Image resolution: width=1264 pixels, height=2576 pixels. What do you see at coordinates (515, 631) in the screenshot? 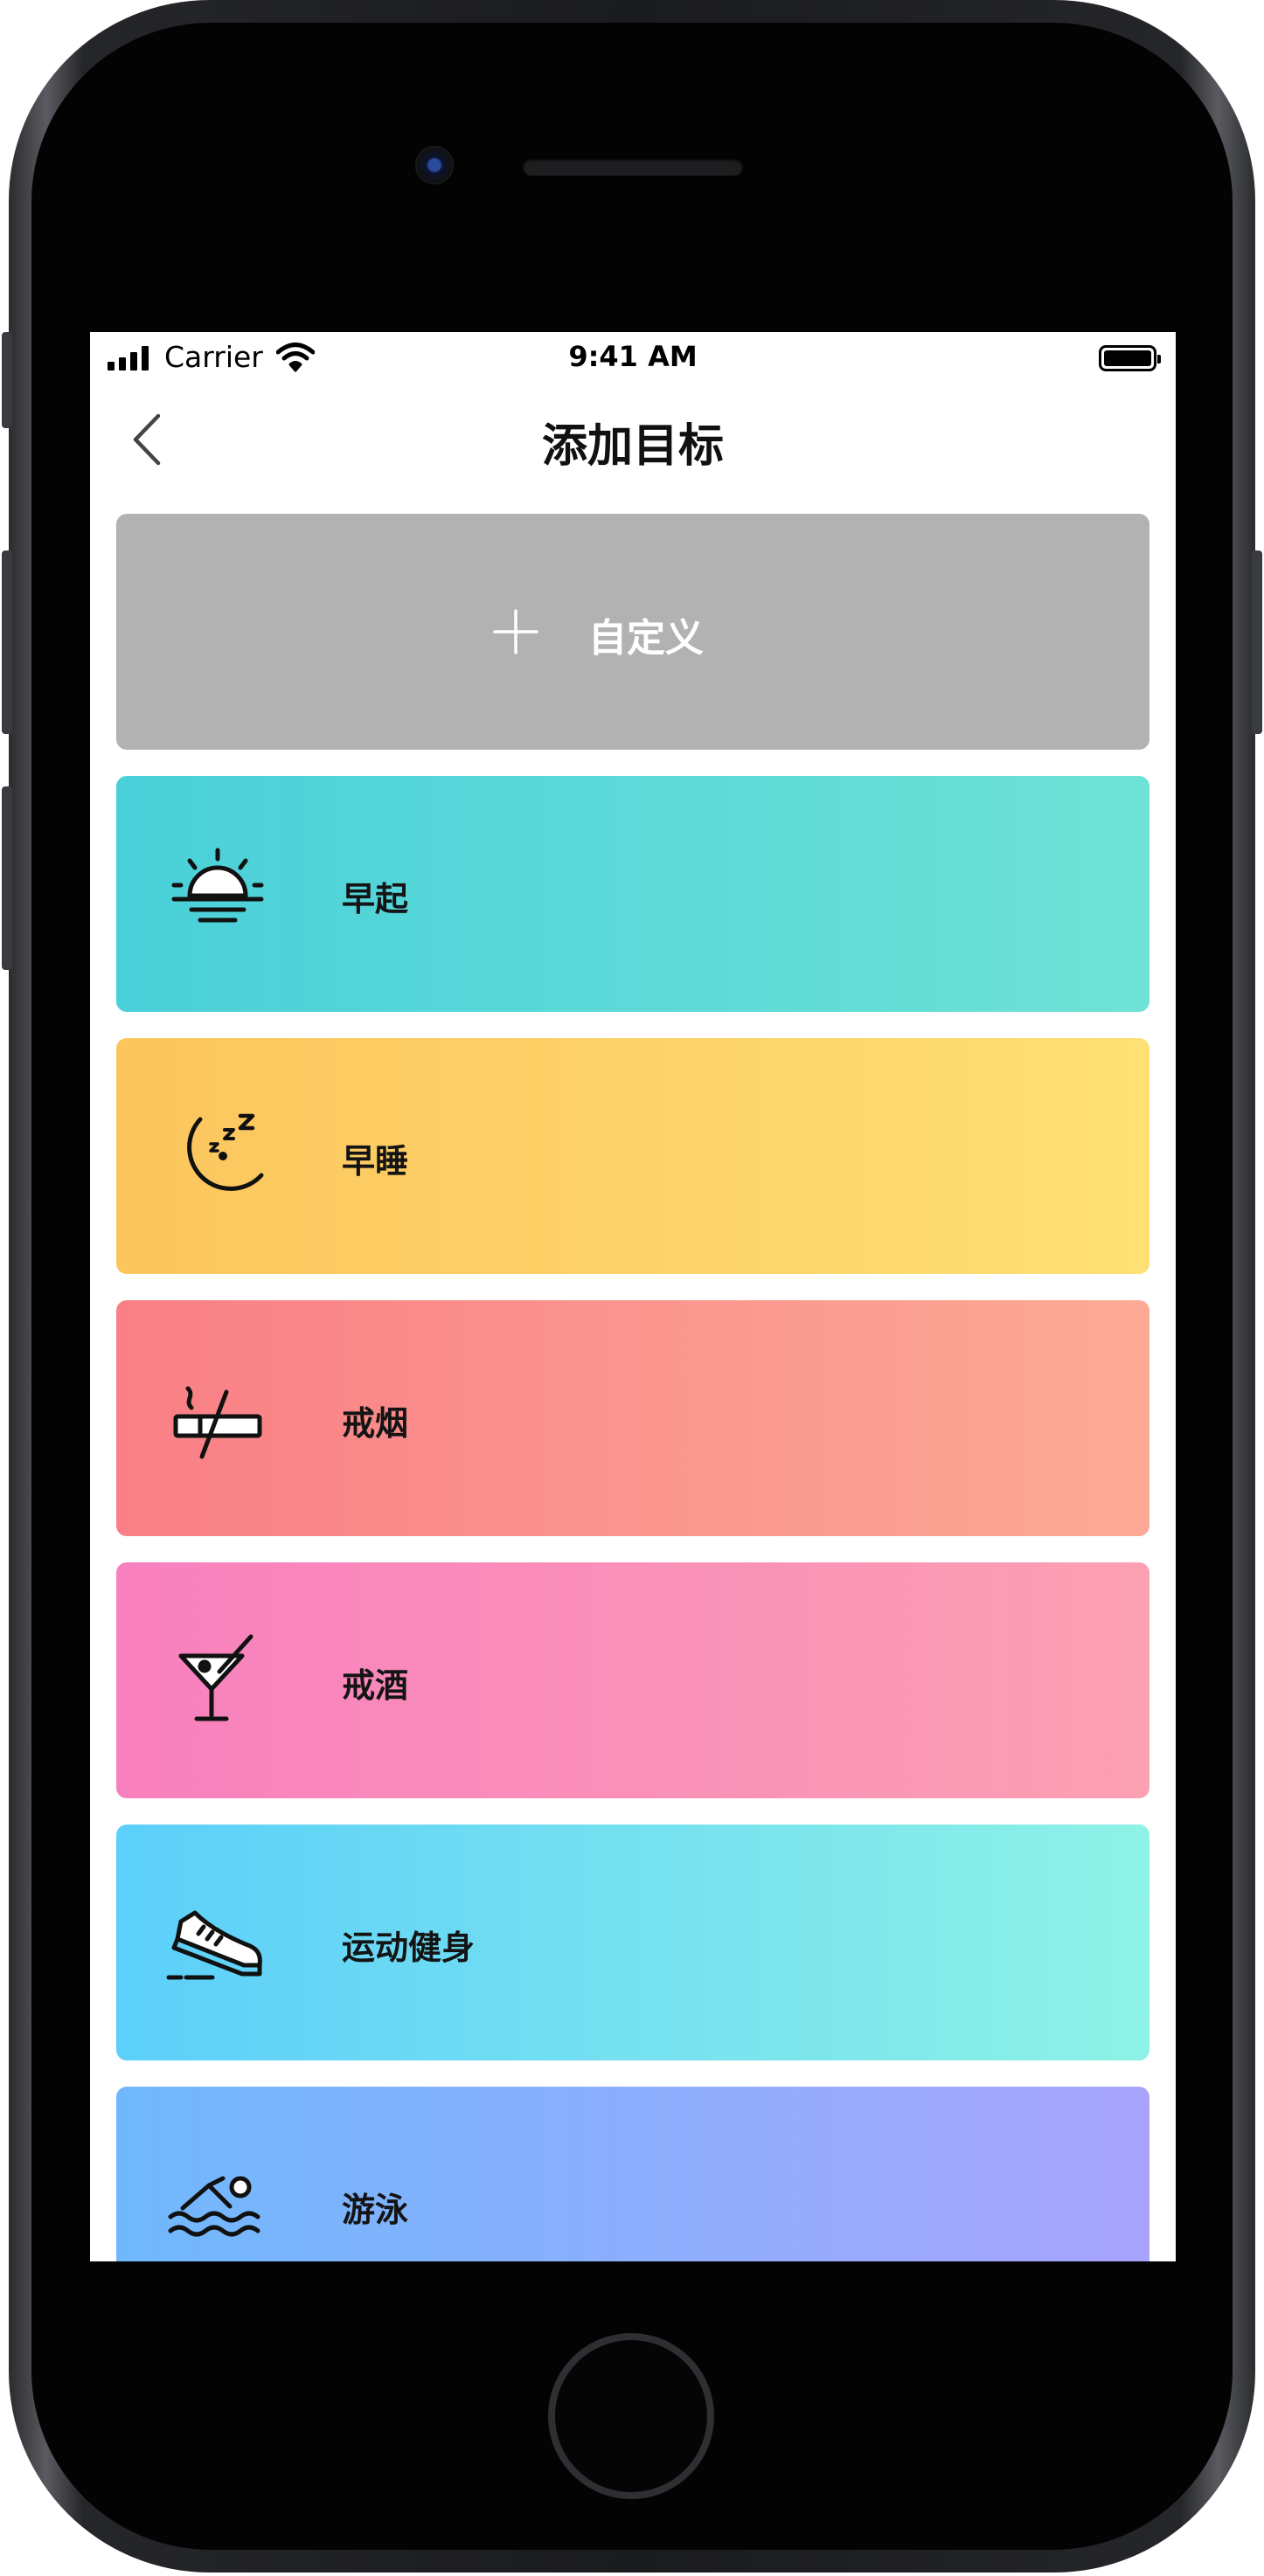
I see `plus-icon` at bounding box center [515, 631].